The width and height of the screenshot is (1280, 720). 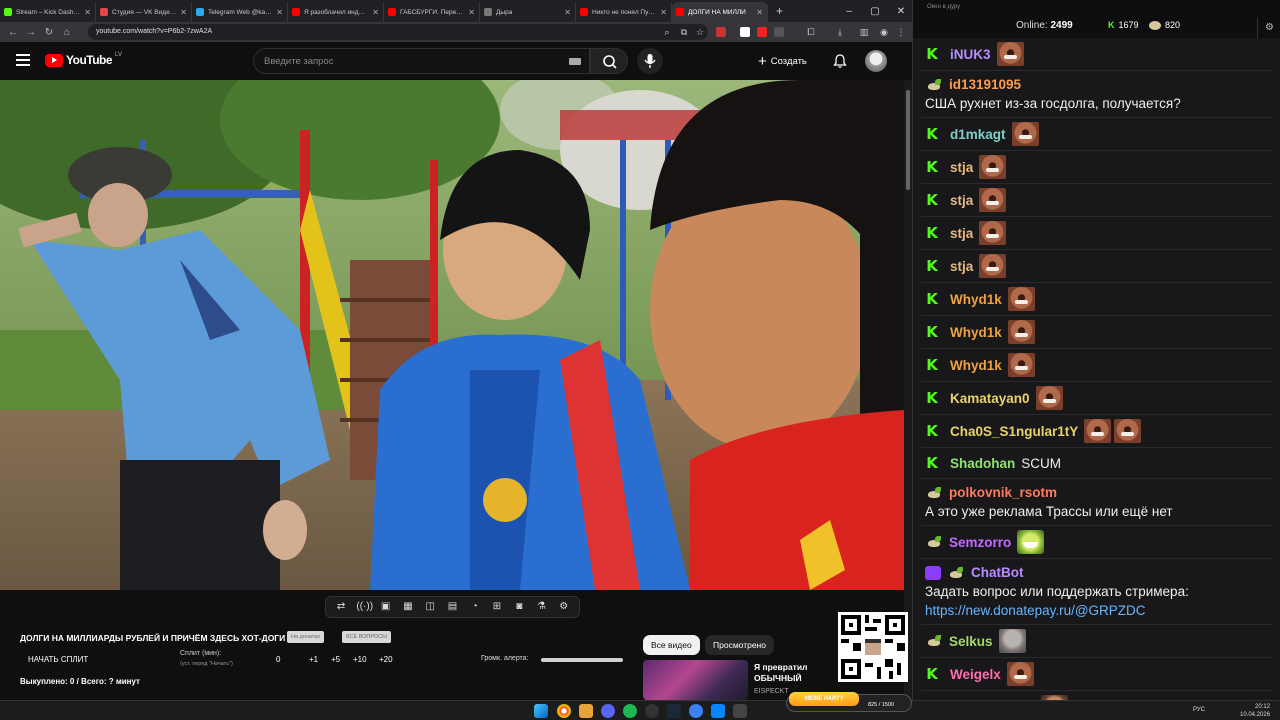 I want to click on gear-icon: ⚙, so click(x=564, y=607).